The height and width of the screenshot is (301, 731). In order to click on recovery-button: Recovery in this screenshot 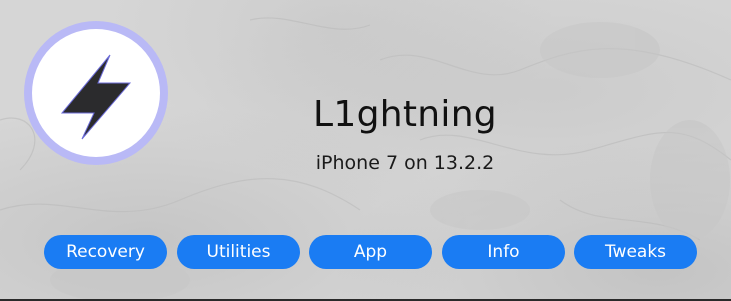, I will do `click(105, 252)`.